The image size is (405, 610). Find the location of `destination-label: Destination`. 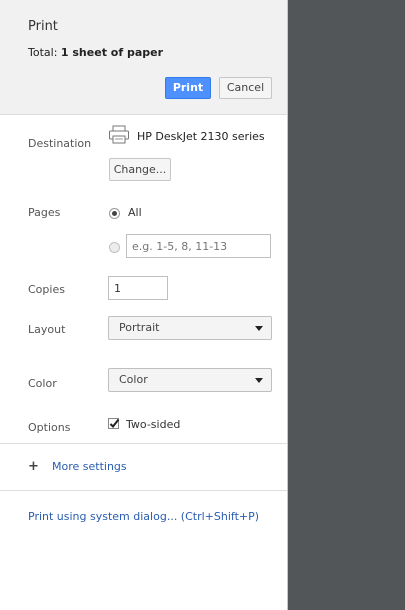

destination-label: Destination is located at coordinates (60, 143).